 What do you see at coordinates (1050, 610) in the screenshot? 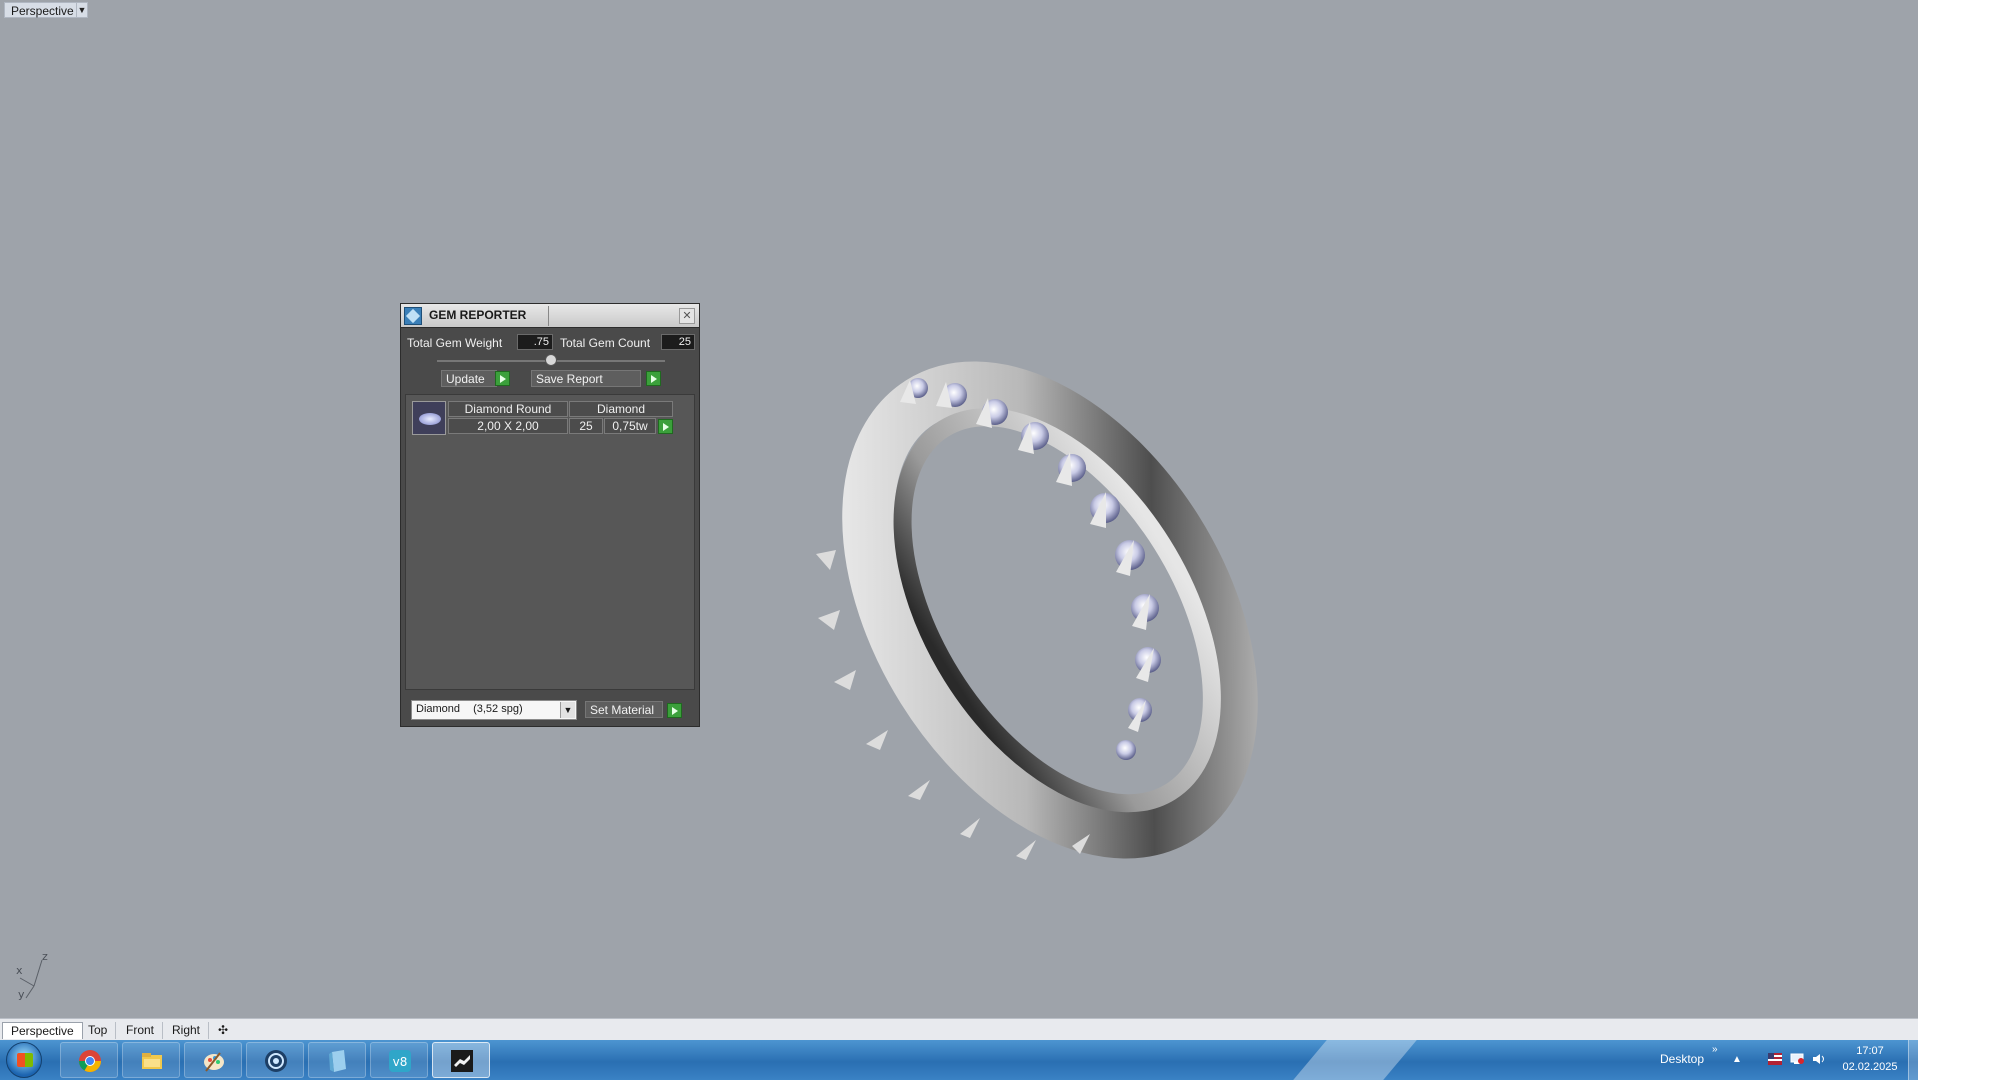
I see `ring-model` at bounding box center [1050, 610].